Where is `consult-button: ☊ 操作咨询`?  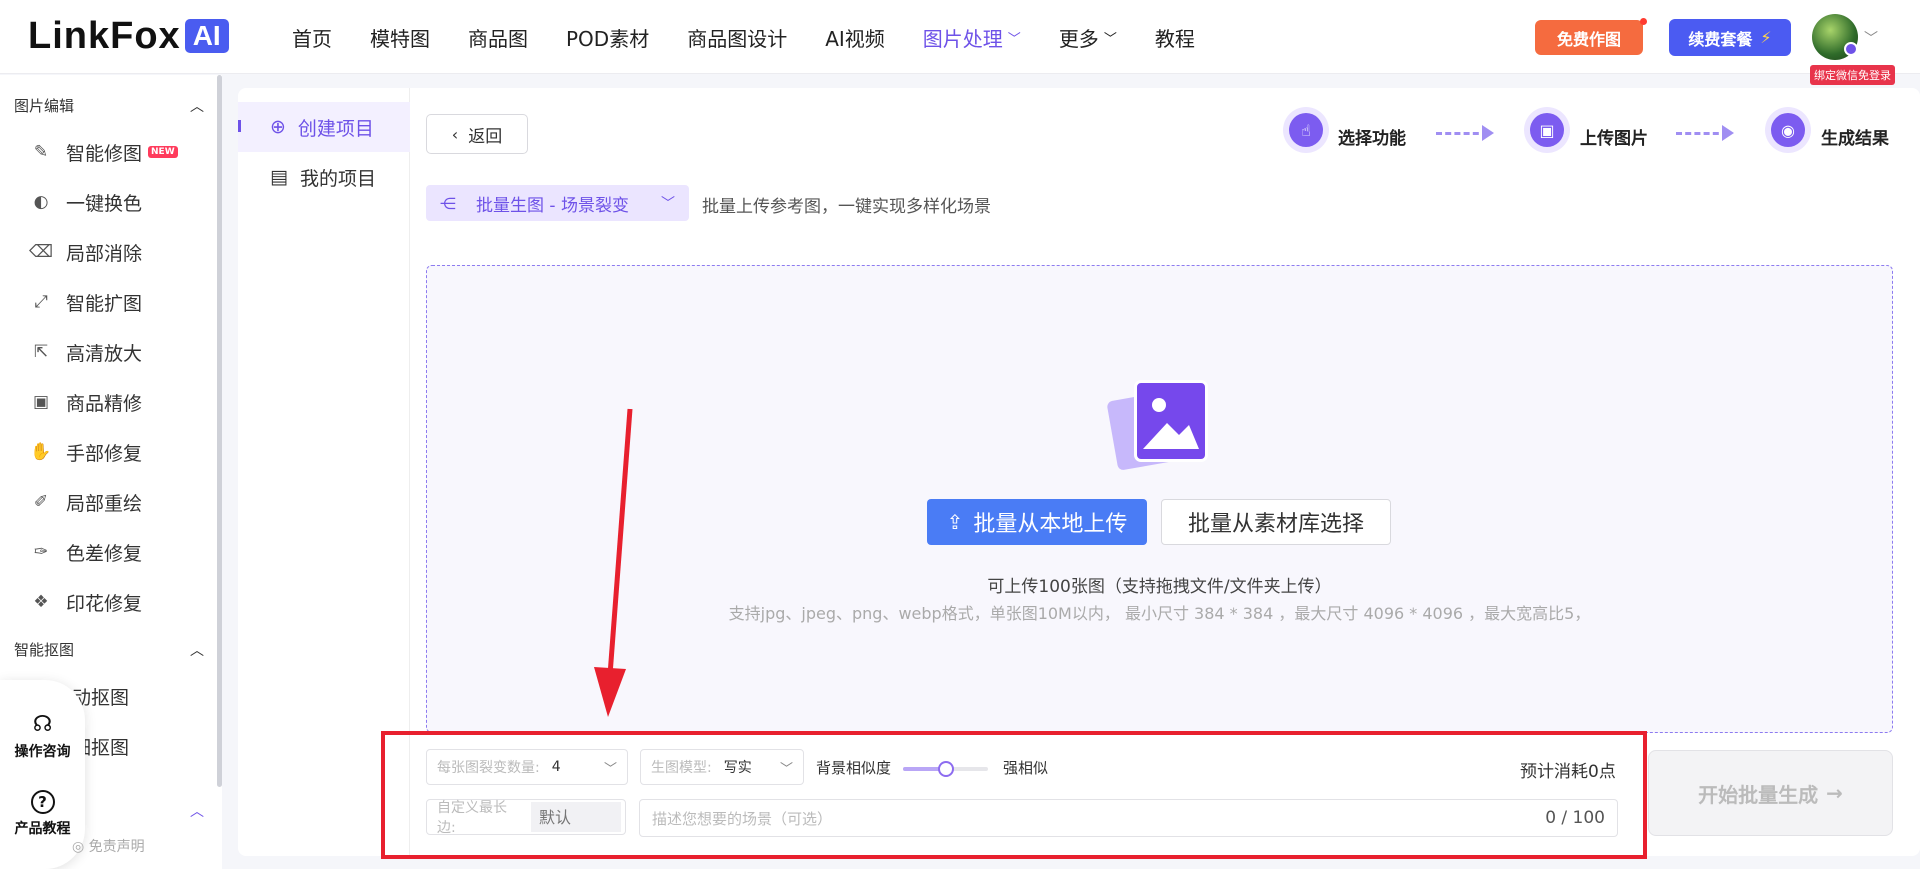
consult-button: ☊ 操作咨询 is located at coordinates (42, 736).